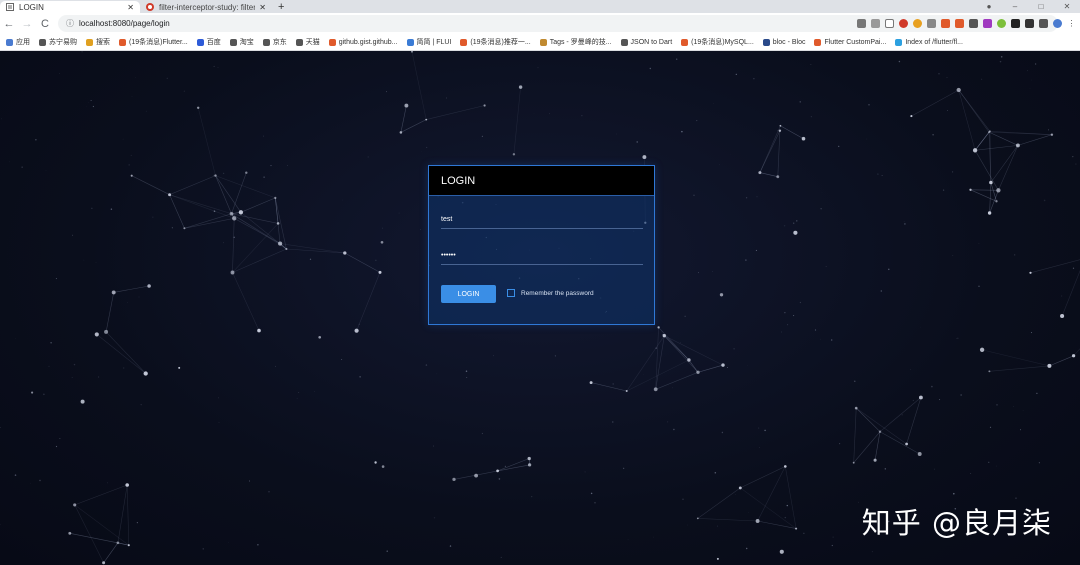  What do you see at coordinates (541, 181) in the screenshot?
I see `login-card-header: LOGIN` at bounding box center [541, 181].